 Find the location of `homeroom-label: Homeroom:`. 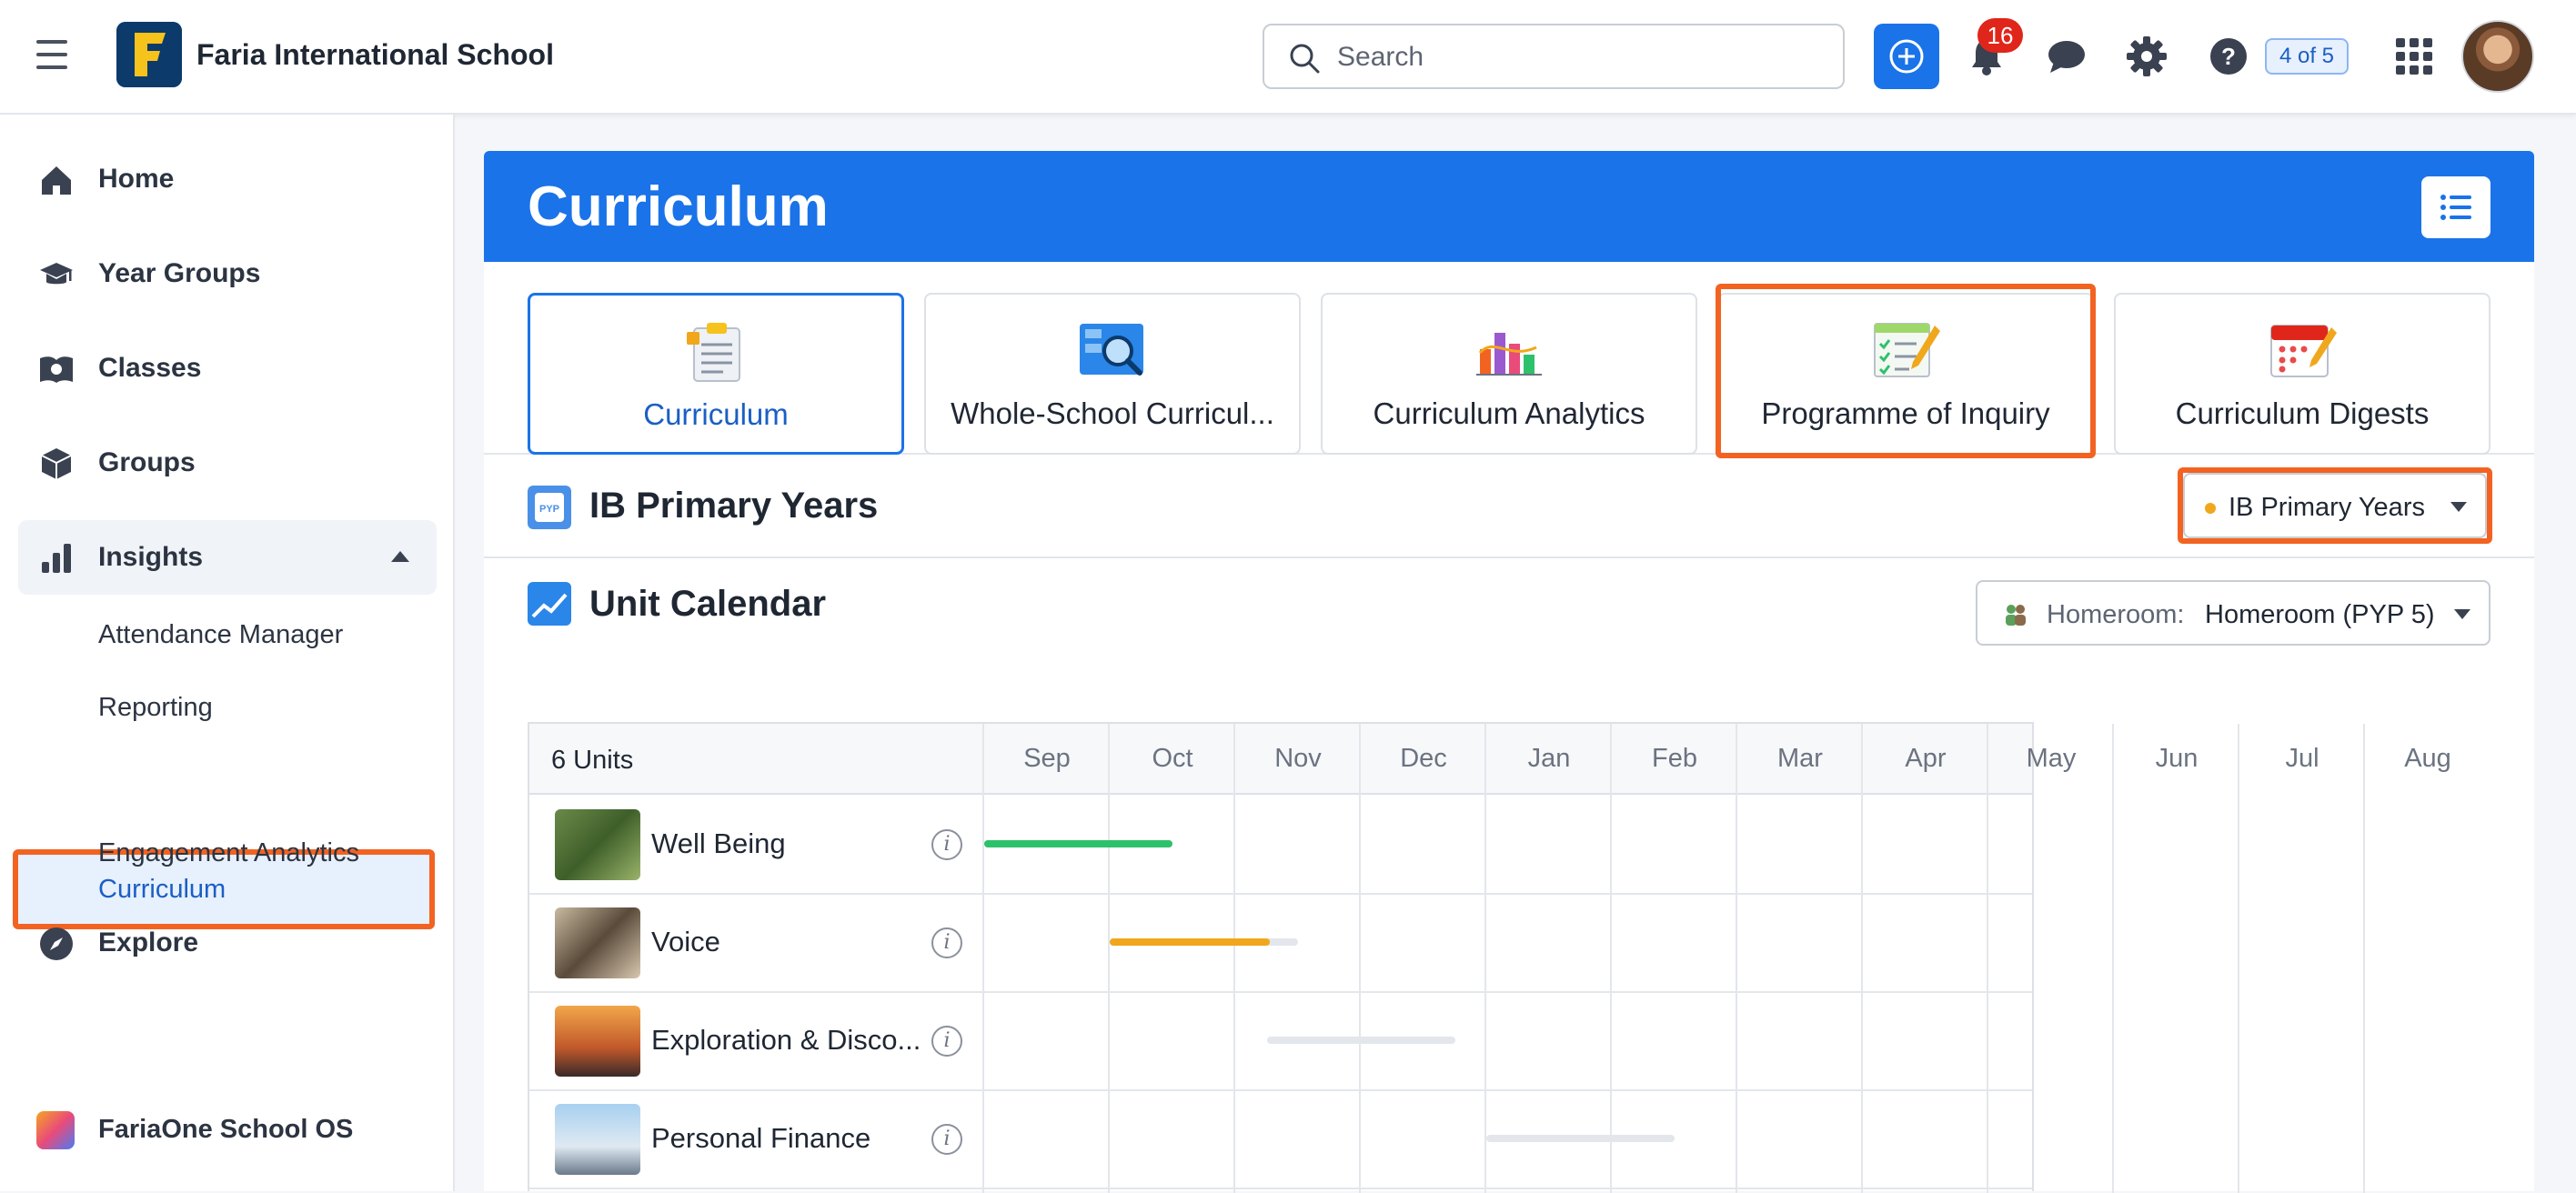

homeroom-label: Homeroom: is located at coordinates (2116, 614).